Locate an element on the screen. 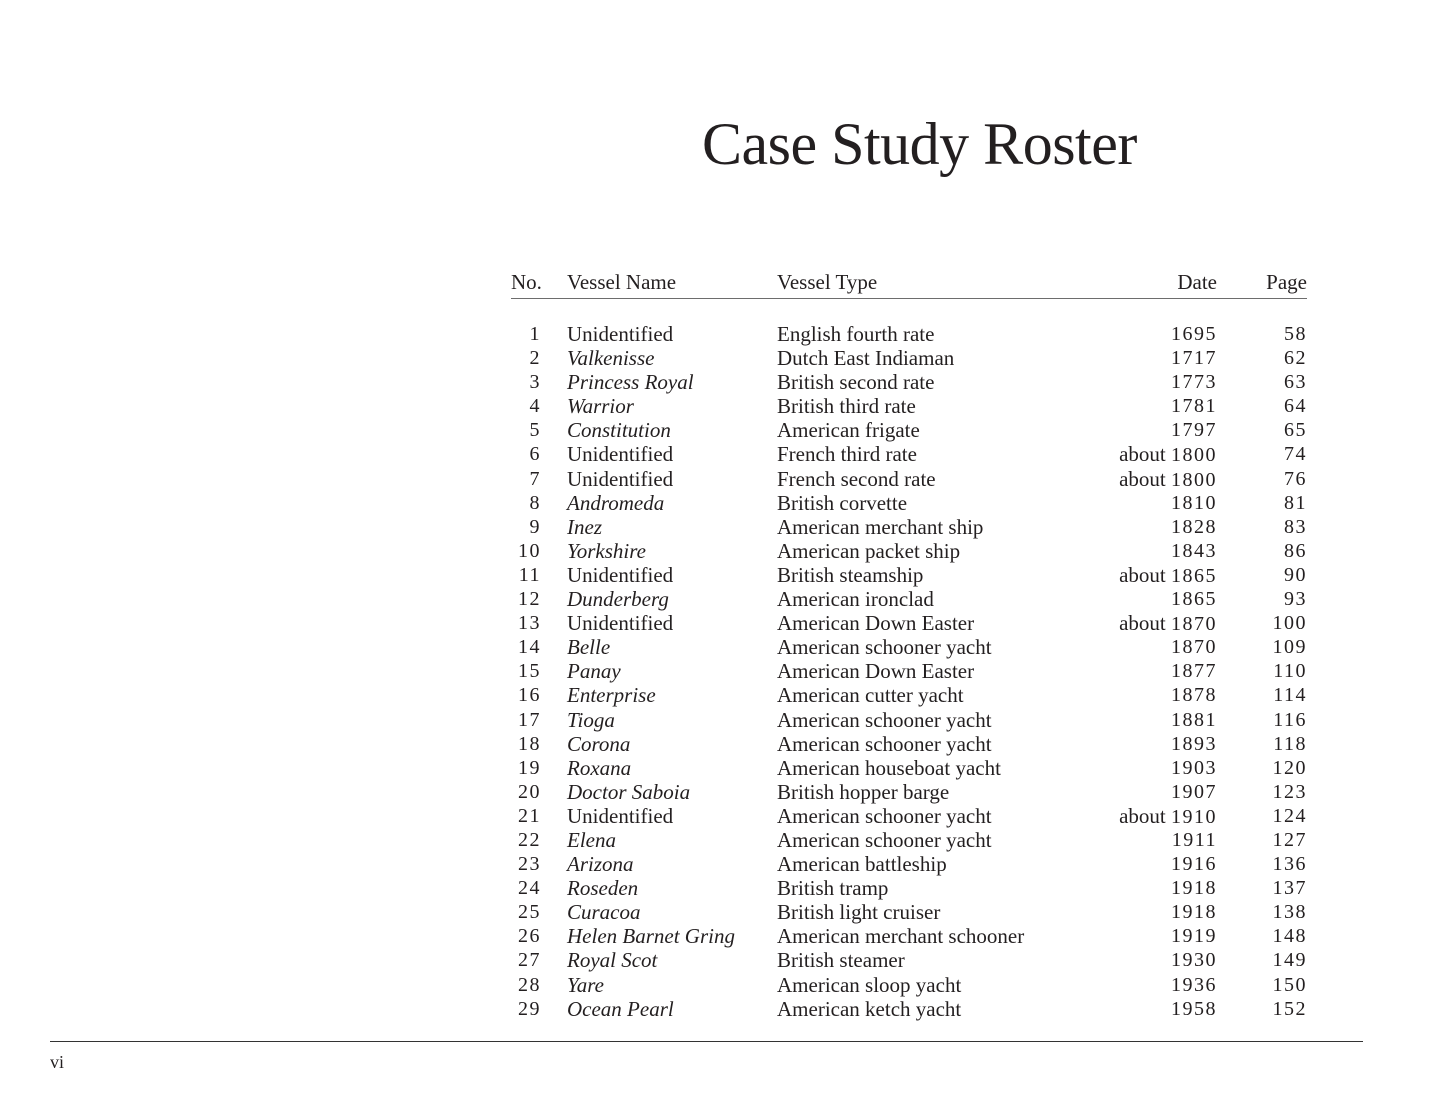 This screenshot has width=1445, height=1111. row-number: 1 is located at coordinates (535, 334).